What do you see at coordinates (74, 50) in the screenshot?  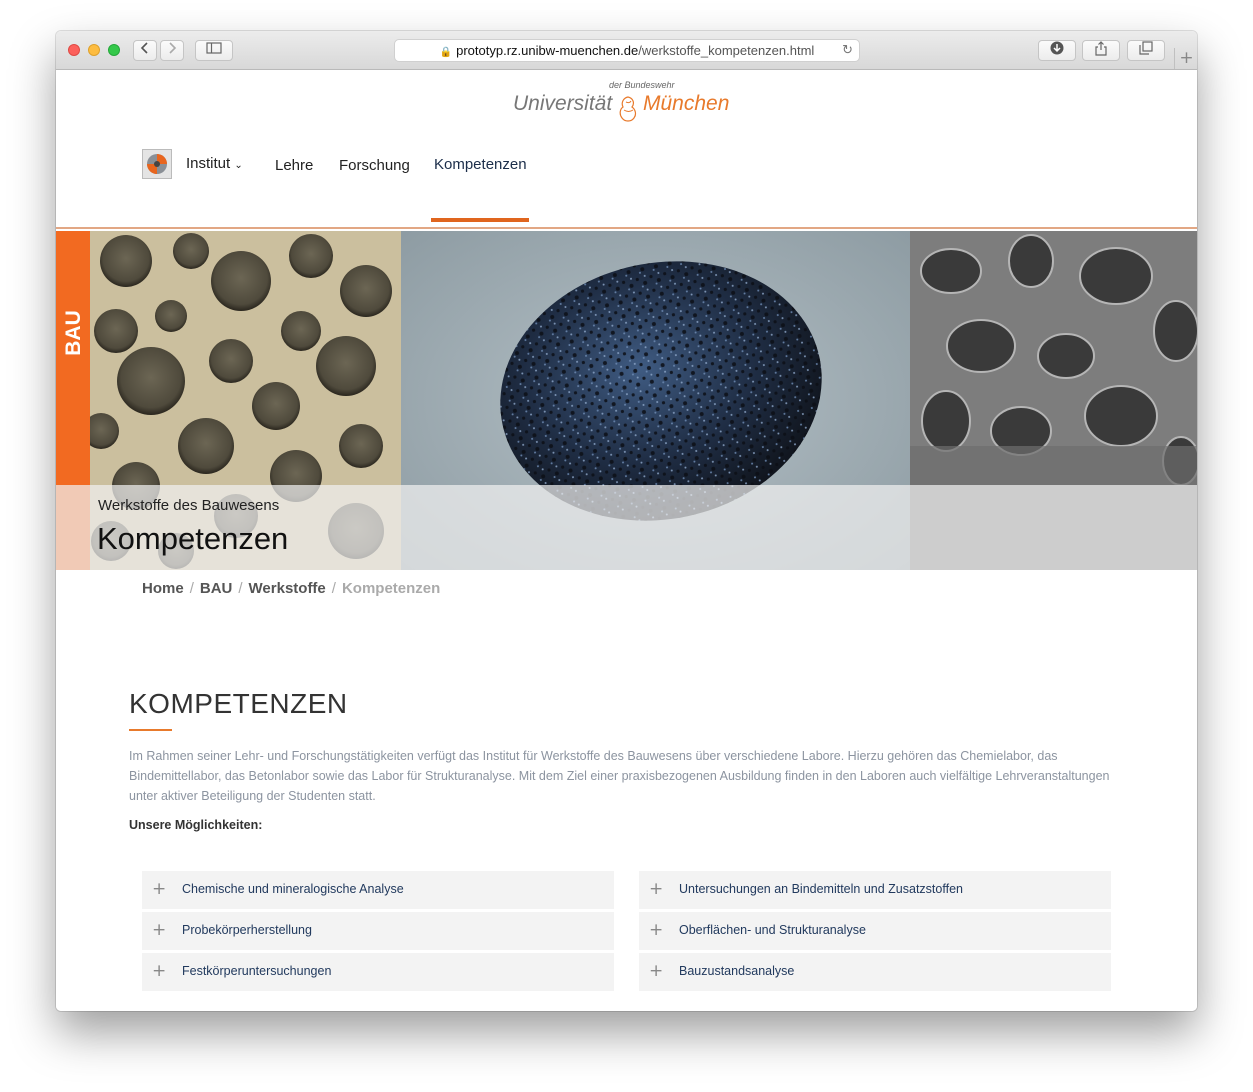 I see `close-window-button` at bounding box center [74, 50].